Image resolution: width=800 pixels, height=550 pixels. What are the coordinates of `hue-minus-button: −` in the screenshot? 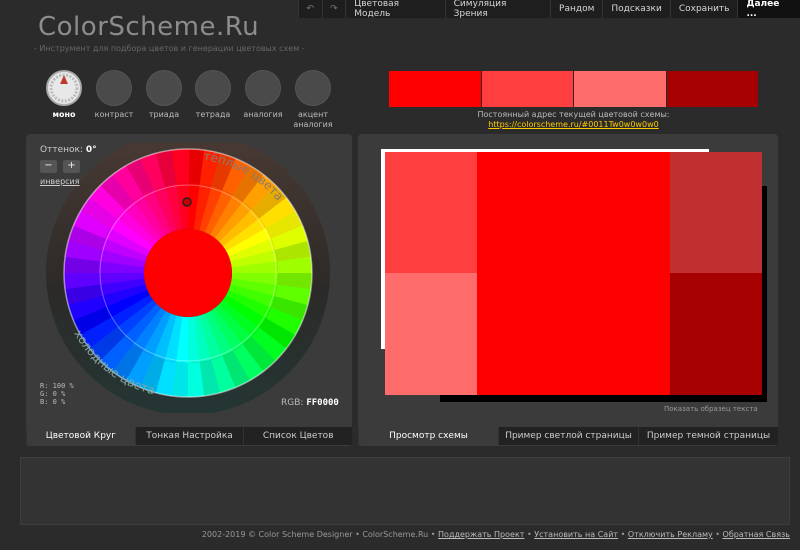 It's located at (48, 166).